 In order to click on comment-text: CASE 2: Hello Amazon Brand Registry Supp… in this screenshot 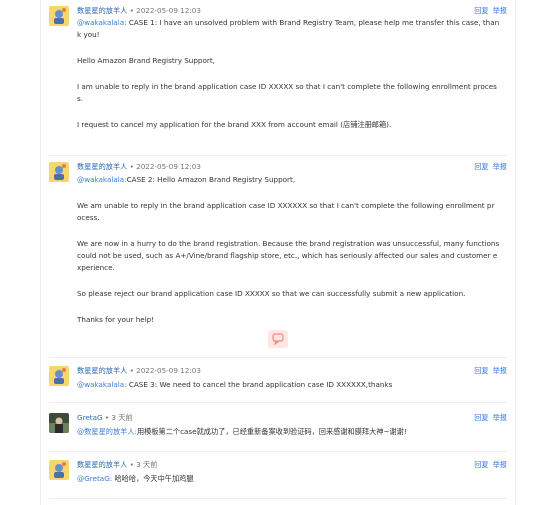, I will do `click(211, 179)`.